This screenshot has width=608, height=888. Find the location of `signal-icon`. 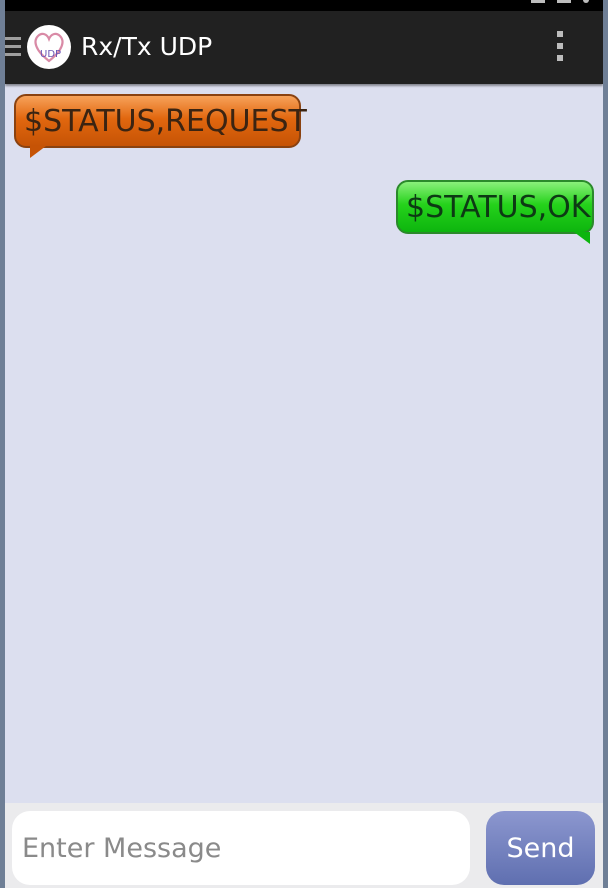

signal-icon is located at coordinates (538, 1).